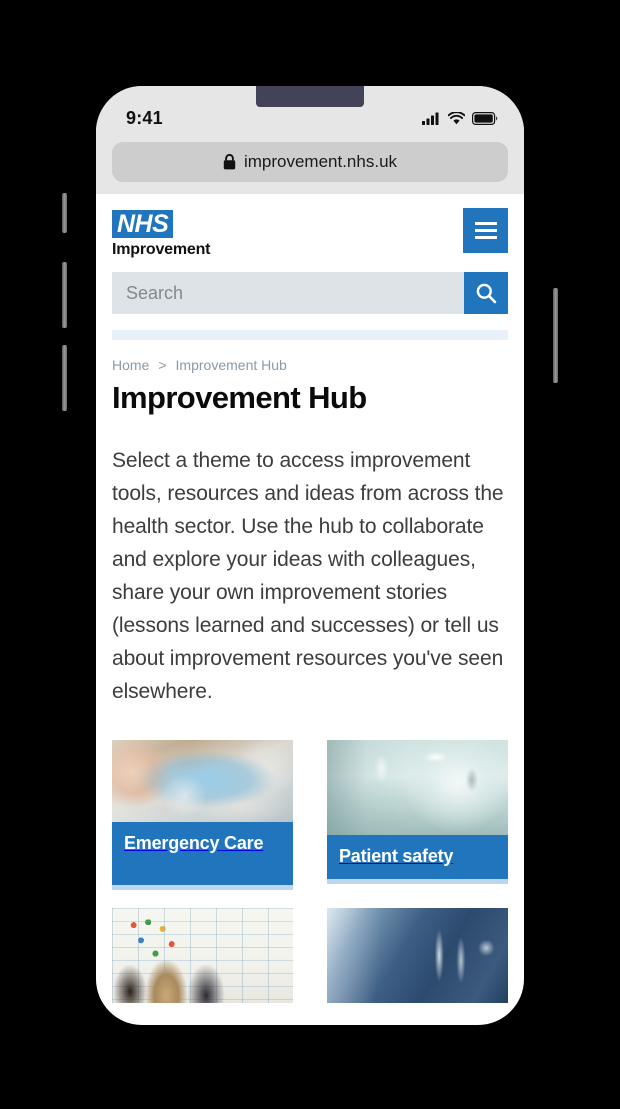 This screenshot has height=1109, width=620. I want to click on theme-card-fourth, so click(417, 955).